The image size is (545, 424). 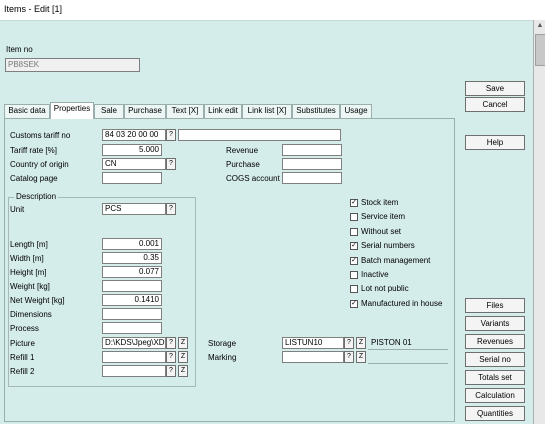 What do you see at coordinates (183, 357) in the screenshot?
I see `refill1-edit-icon: Z` at bounding box center [183, 357].